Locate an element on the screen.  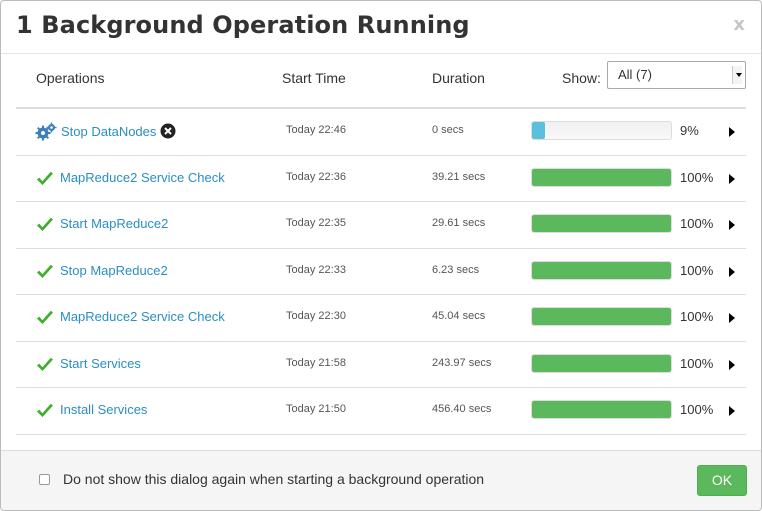
duration: 6.23 secs is located at coordinates (456, 269).